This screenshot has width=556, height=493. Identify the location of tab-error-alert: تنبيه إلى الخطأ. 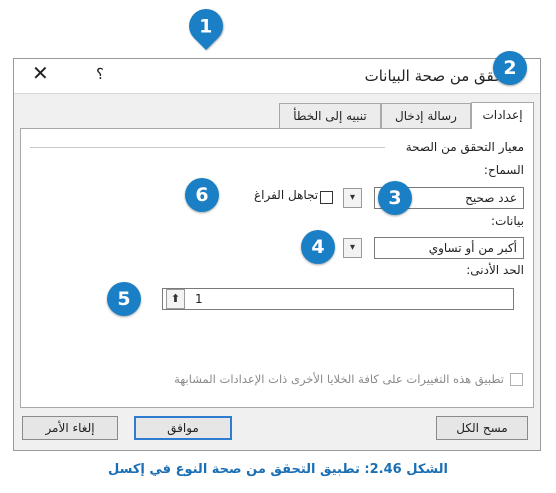
(330, 115).